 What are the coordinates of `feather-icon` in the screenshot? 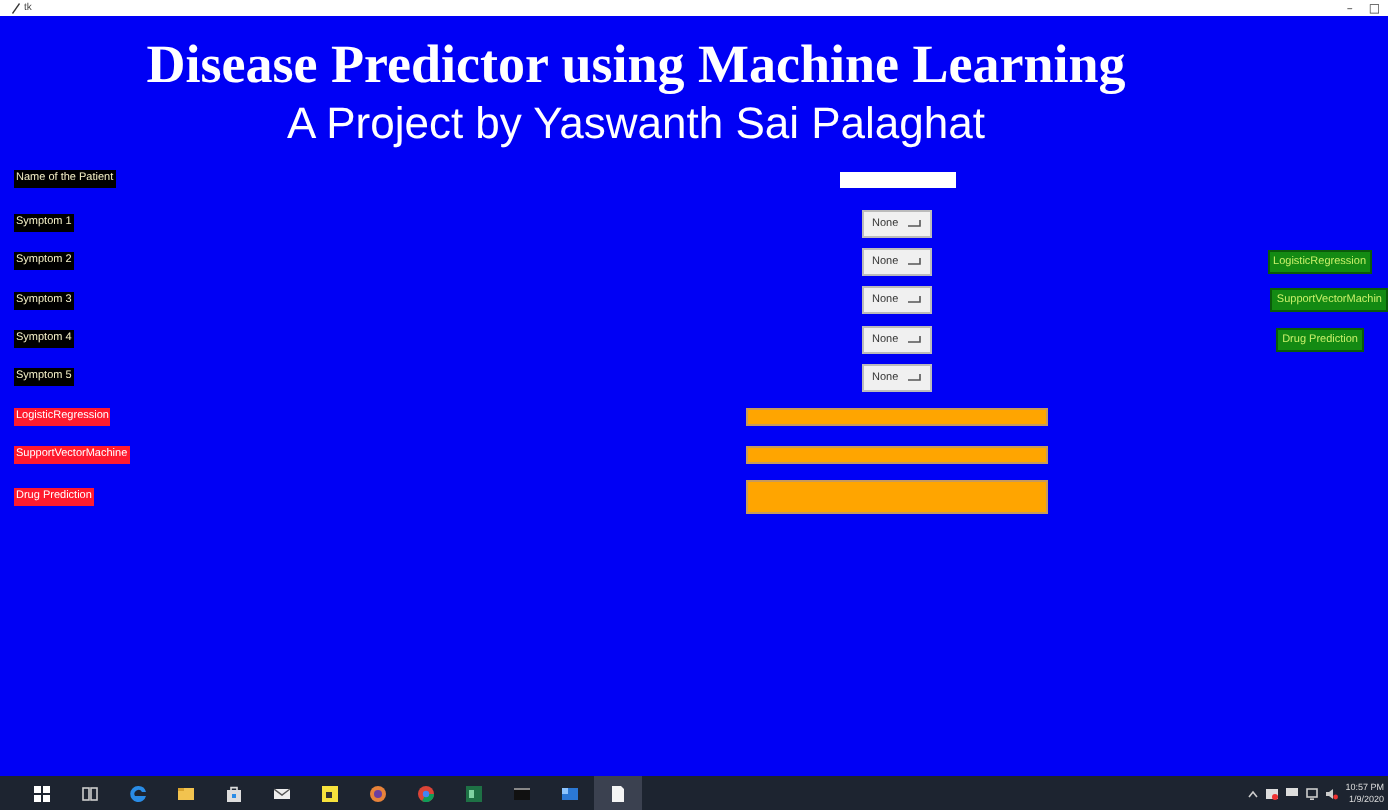 It's located at (15, 8).